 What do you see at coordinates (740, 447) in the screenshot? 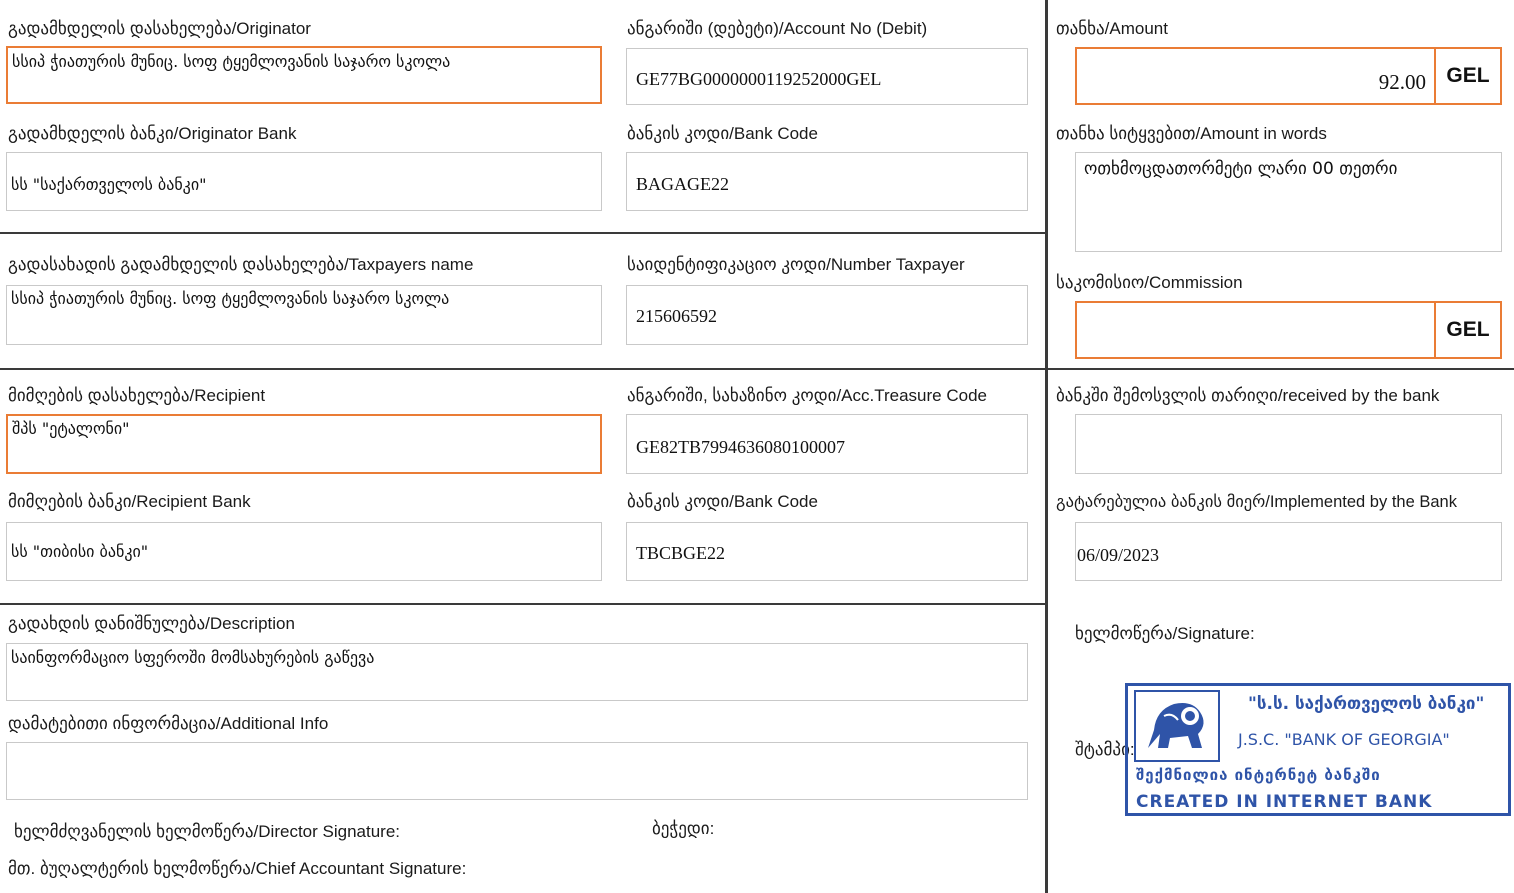
I see `treasury-code-value: GE82TB7994636080100007` at bounding box center [740, 447].